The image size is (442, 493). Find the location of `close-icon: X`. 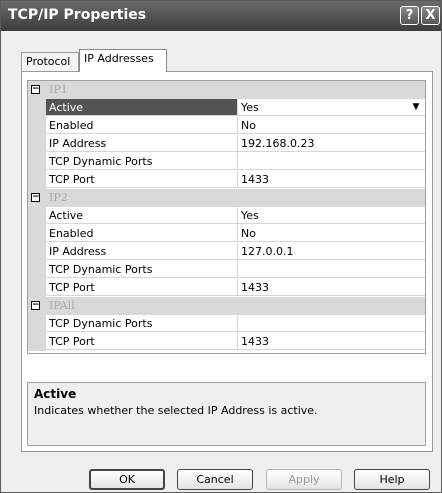

close-icon: X is located at coordinates (430, 15).